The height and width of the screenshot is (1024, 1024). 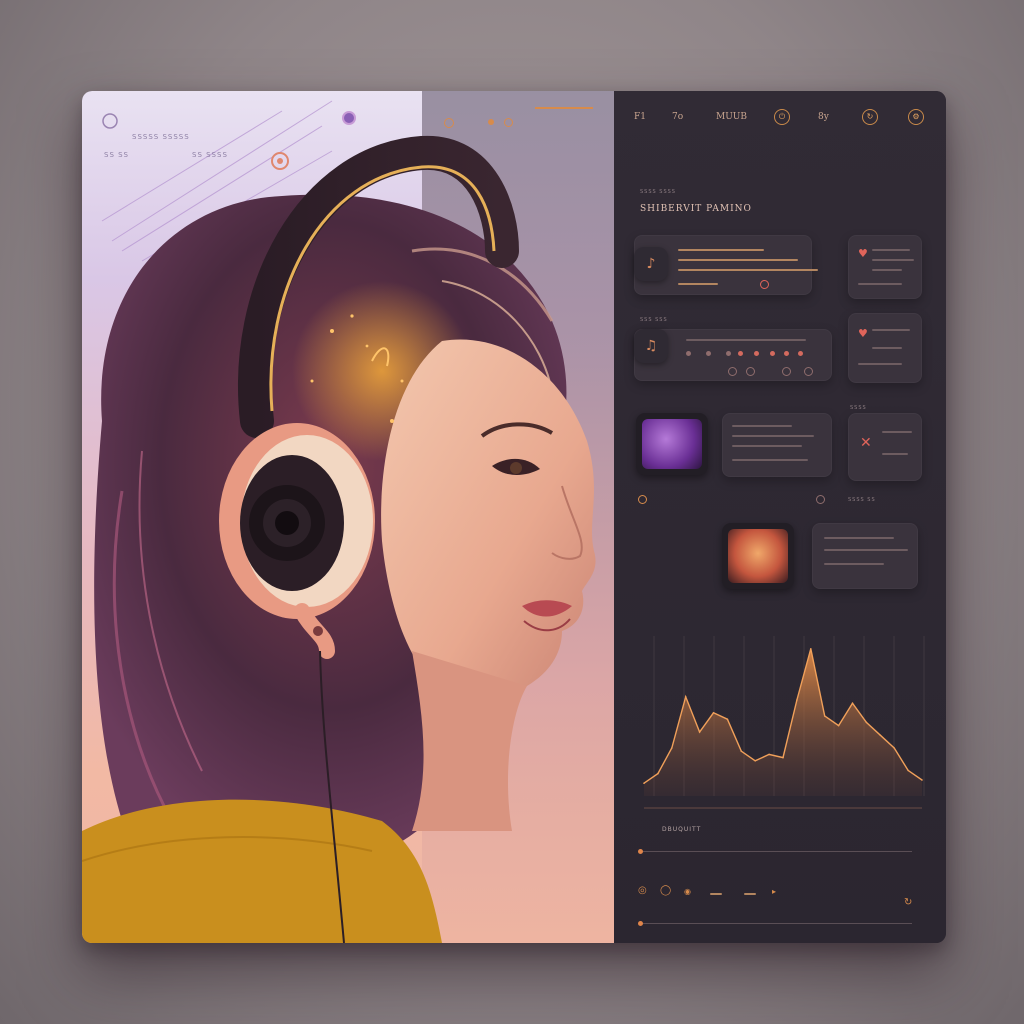 What do you see at coordinates (782, 117) in the screenshot?
I see `power-icon: ⏻` at bounding box center [782, 117].